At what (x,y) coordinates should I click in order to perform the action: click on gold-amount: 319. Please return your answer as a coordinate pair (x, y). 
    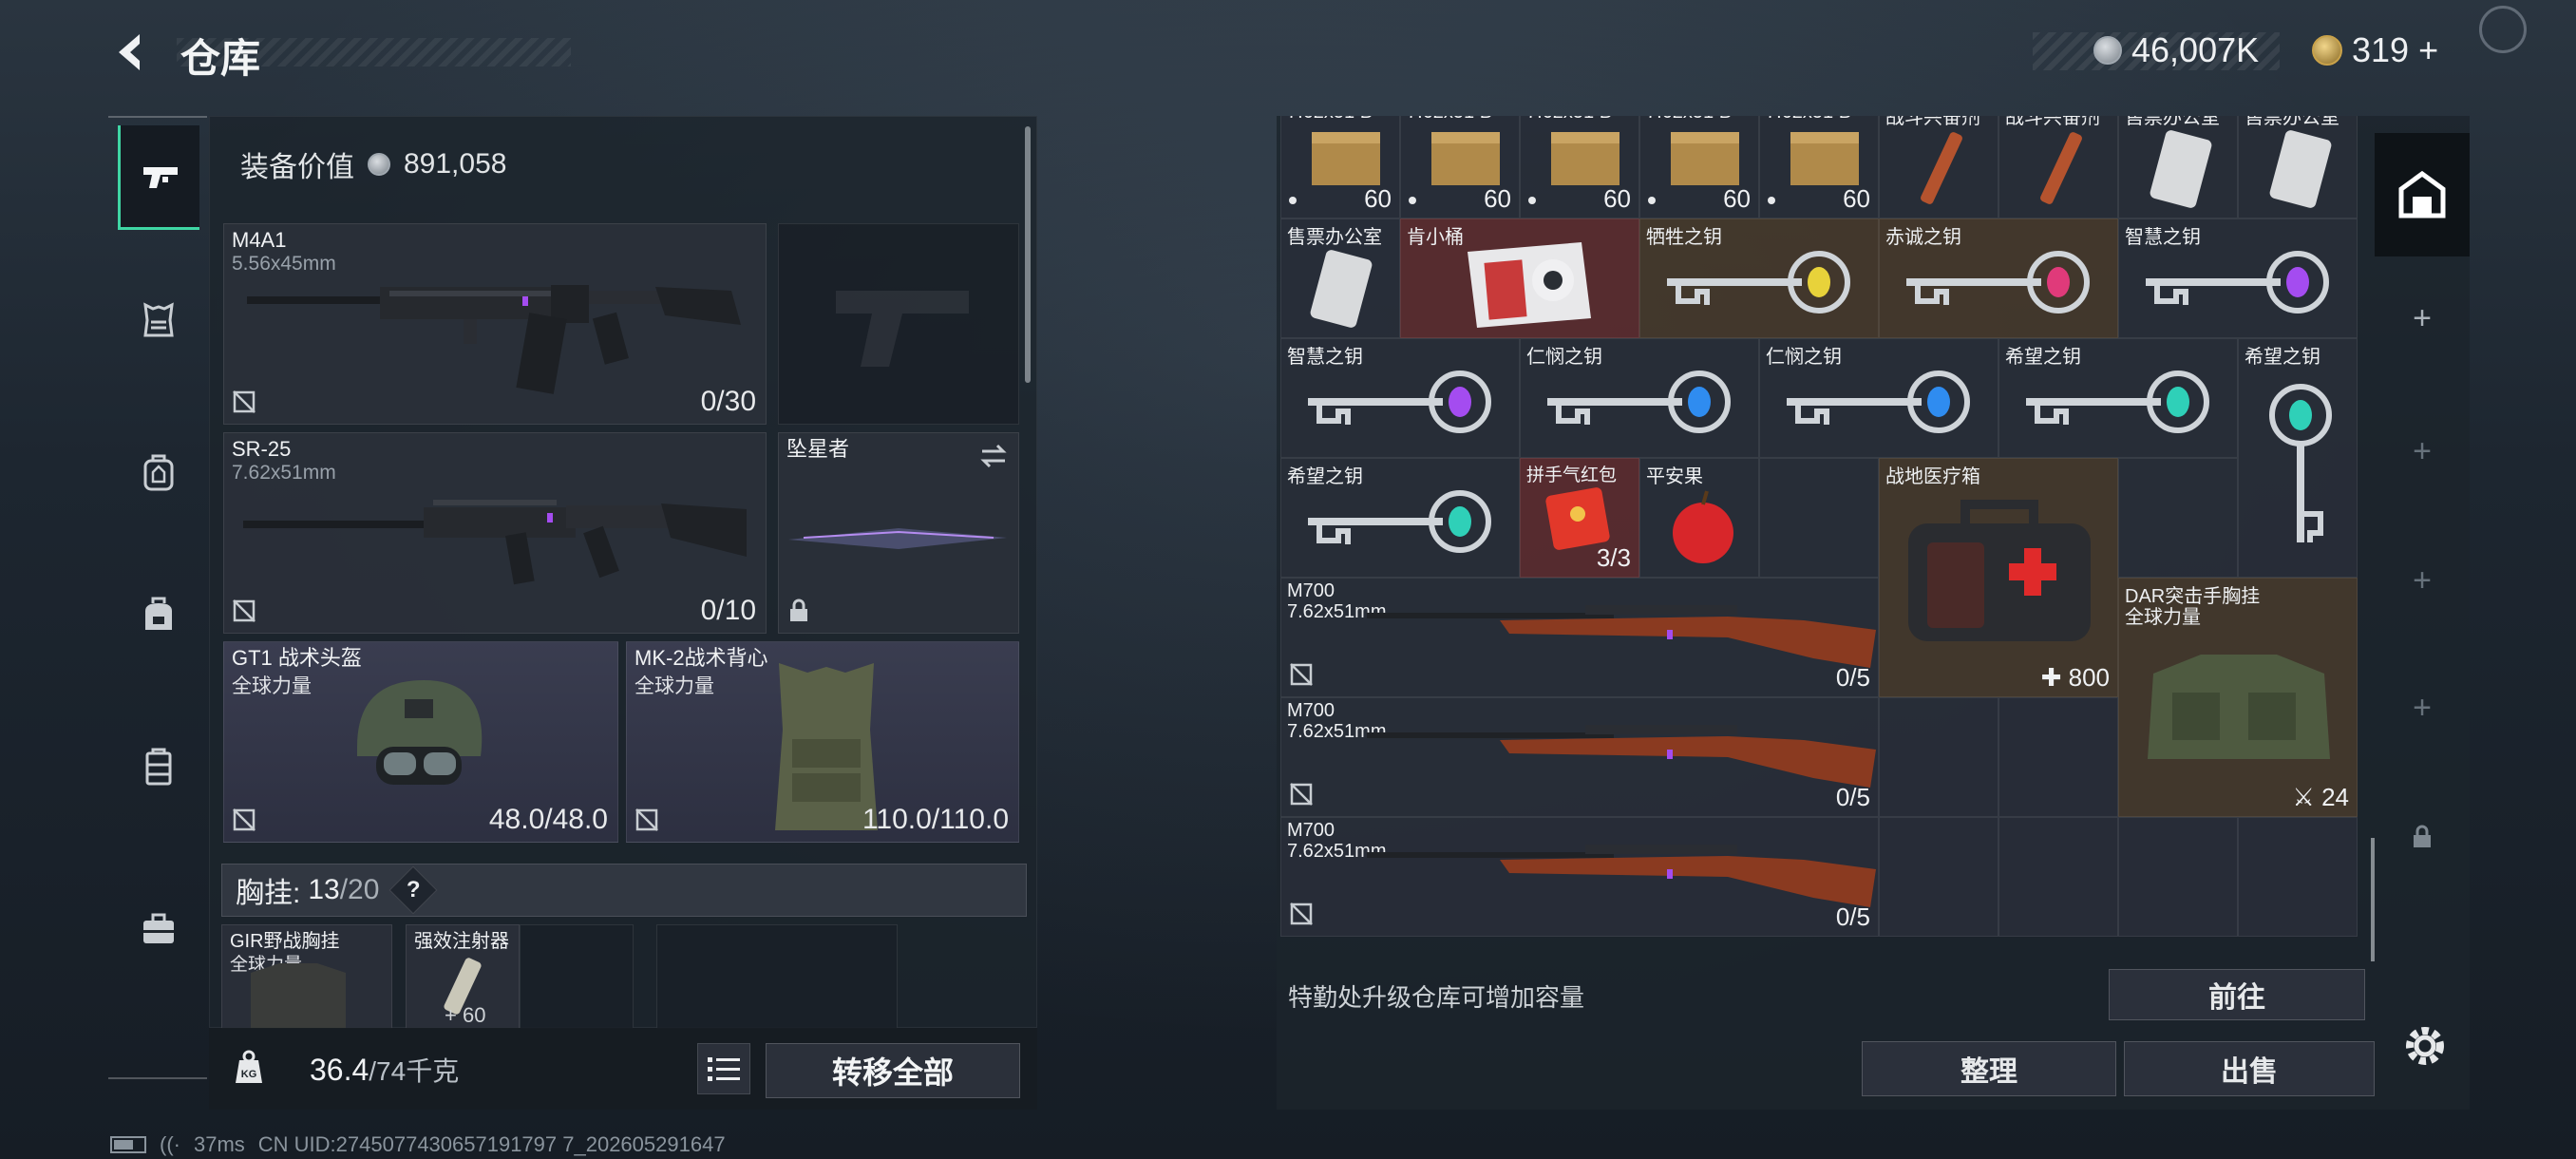
    Looking at the image, I should click on (2381, 49).